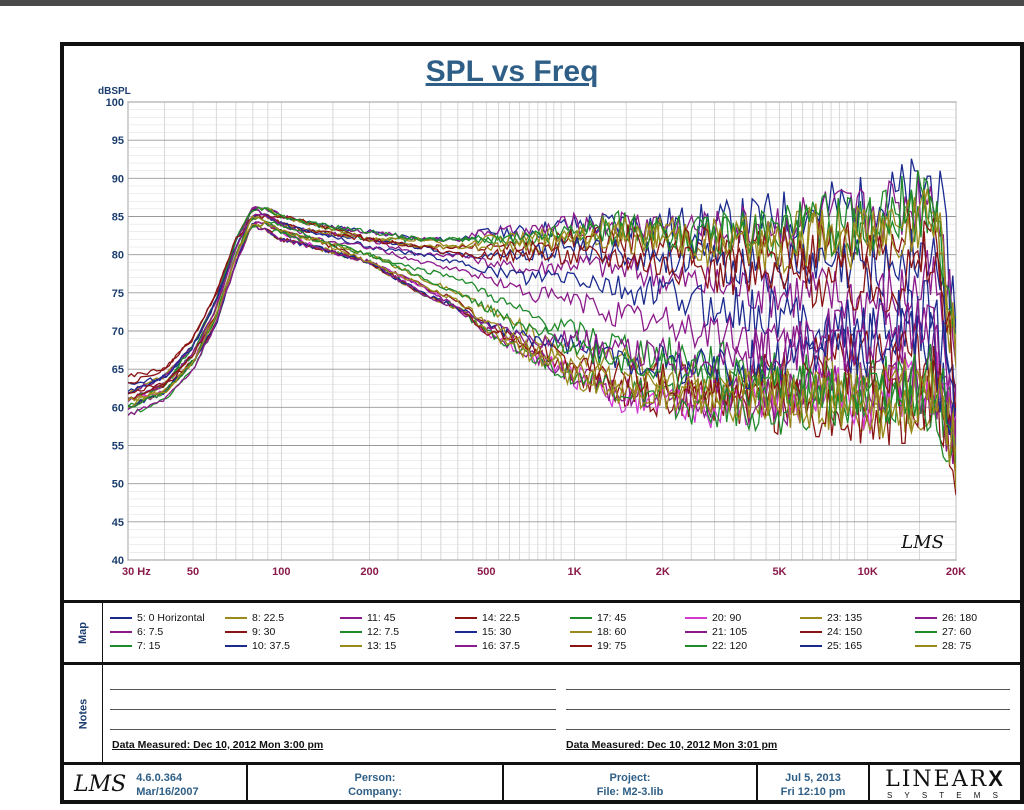 The image size is (1024, 810). I want to click on legend-item: 24: 150, so click(831, 632).